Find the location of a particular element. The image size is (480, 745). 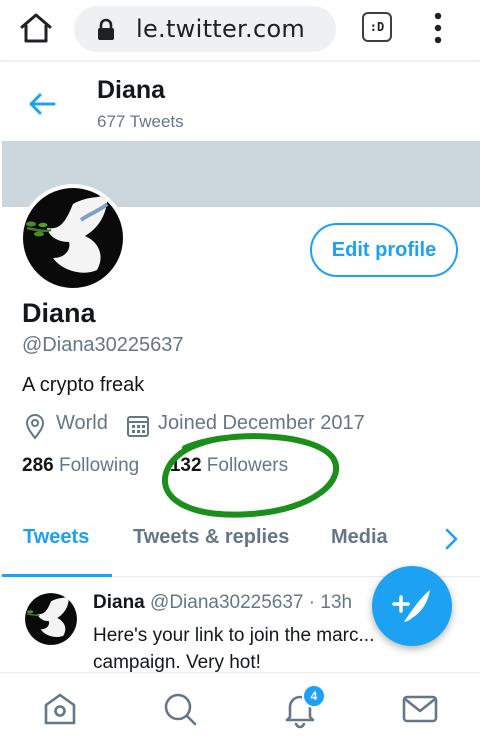

following-link: 286 Following is located at coordinates (83, 465).